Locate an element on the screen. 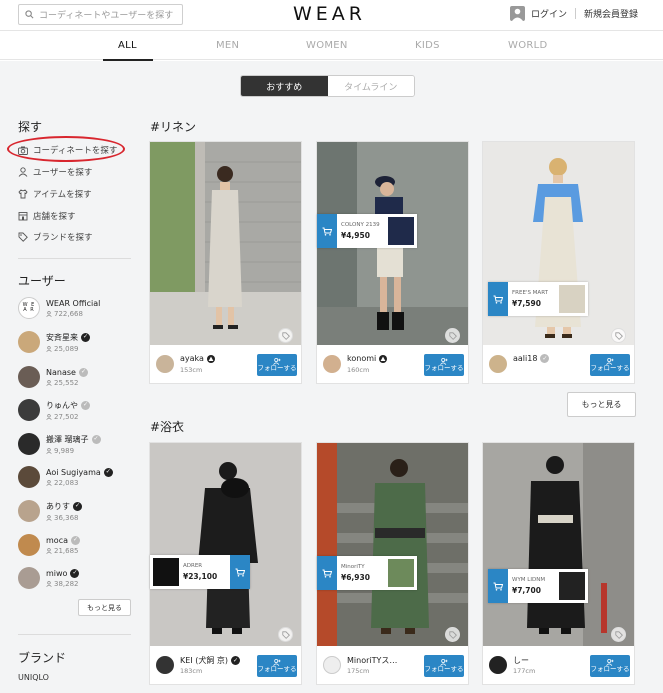 This screenshot has width=663, height=693. shirt-icon is located at coordinates (23, 194).